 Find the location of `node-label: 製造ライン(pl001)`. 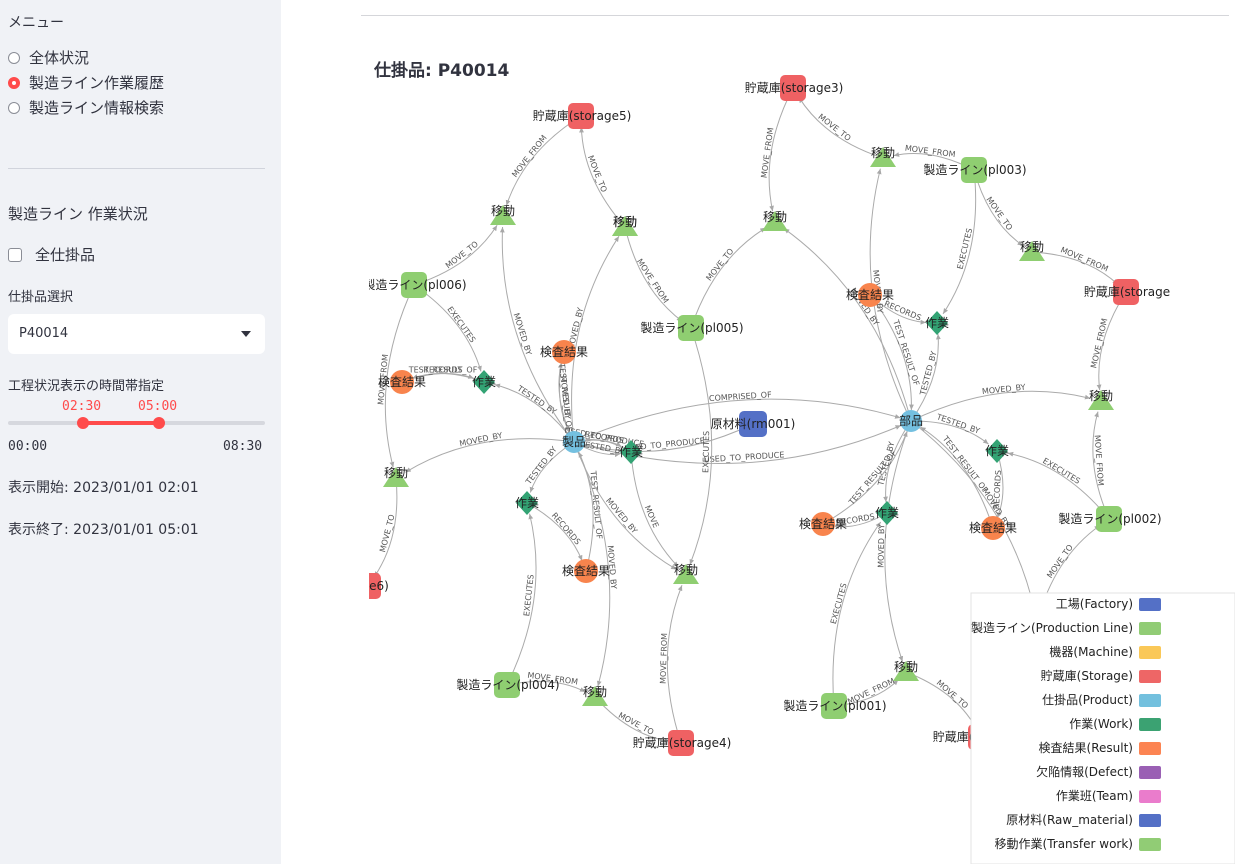

node-label: 製造ライン(pl001) is located at coordinates (834, 706).